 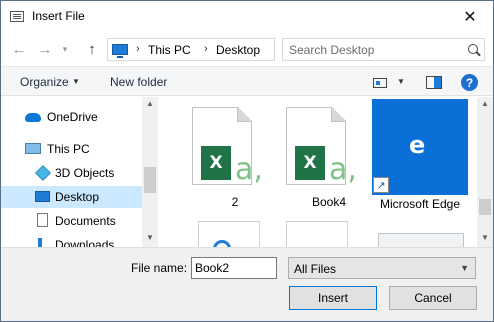 I want to click on sidebar-item-label: Documents, so click(x=85, y=221).